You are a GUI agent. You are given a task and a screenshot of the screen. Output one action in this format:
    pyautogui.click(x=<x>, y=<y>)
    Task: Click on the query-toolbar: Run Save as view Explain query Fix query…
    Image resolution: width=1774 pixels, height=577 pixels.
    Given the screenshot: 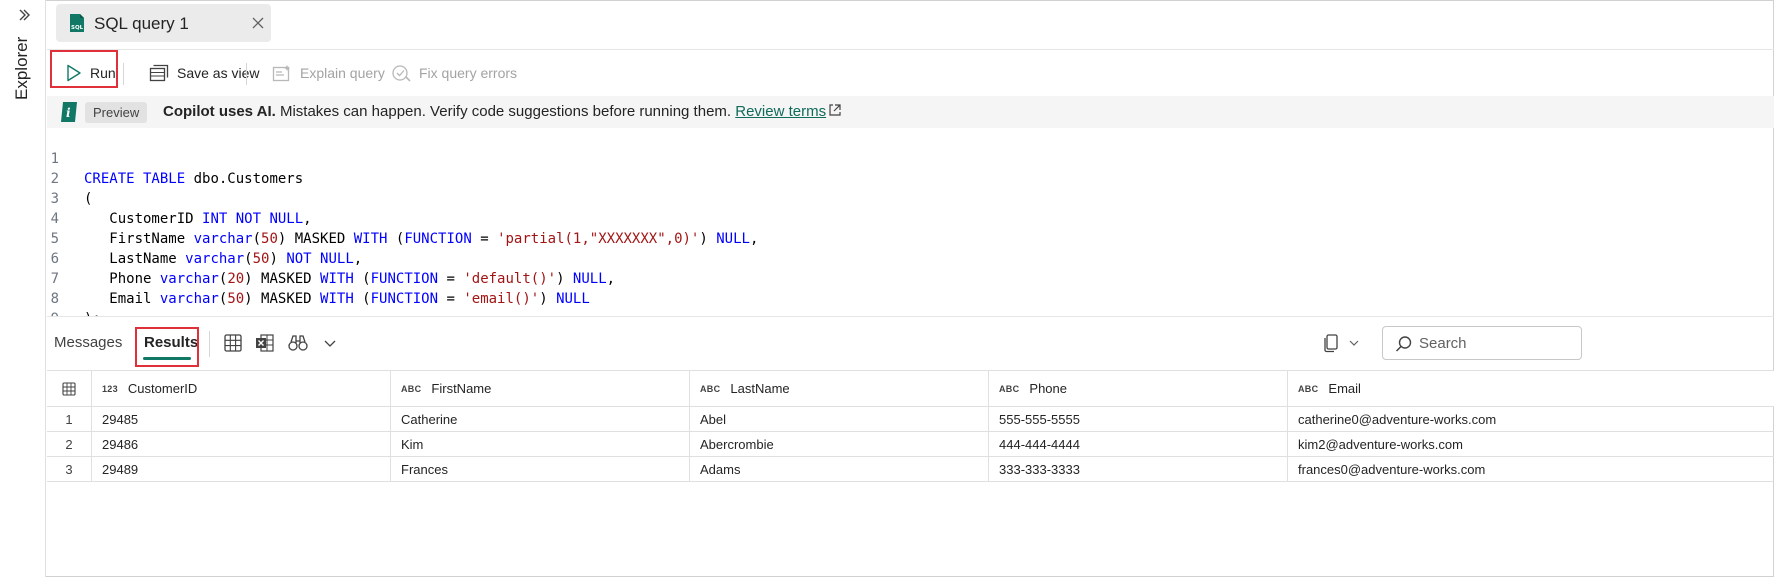 What is the action you would take?
    pyautogui.click(x=910, y=72)
    